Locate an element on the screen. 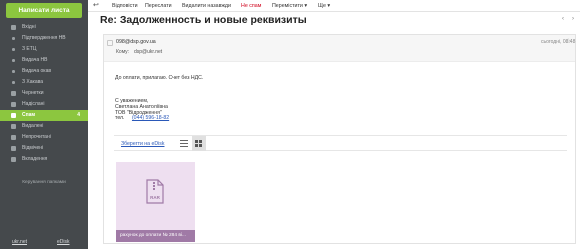 This screenshot has height=249, width=580. star-icon: ☆ is located at coordinates (568, 41).